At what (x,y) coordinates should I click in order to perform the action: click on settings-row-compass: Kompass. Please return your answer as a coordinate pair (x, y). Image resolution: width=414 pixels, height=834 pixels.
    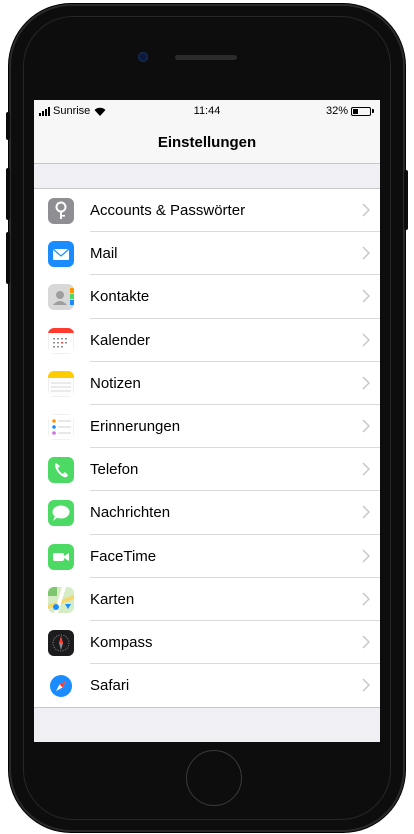
    Looking at the image, I should click on (207, 643).